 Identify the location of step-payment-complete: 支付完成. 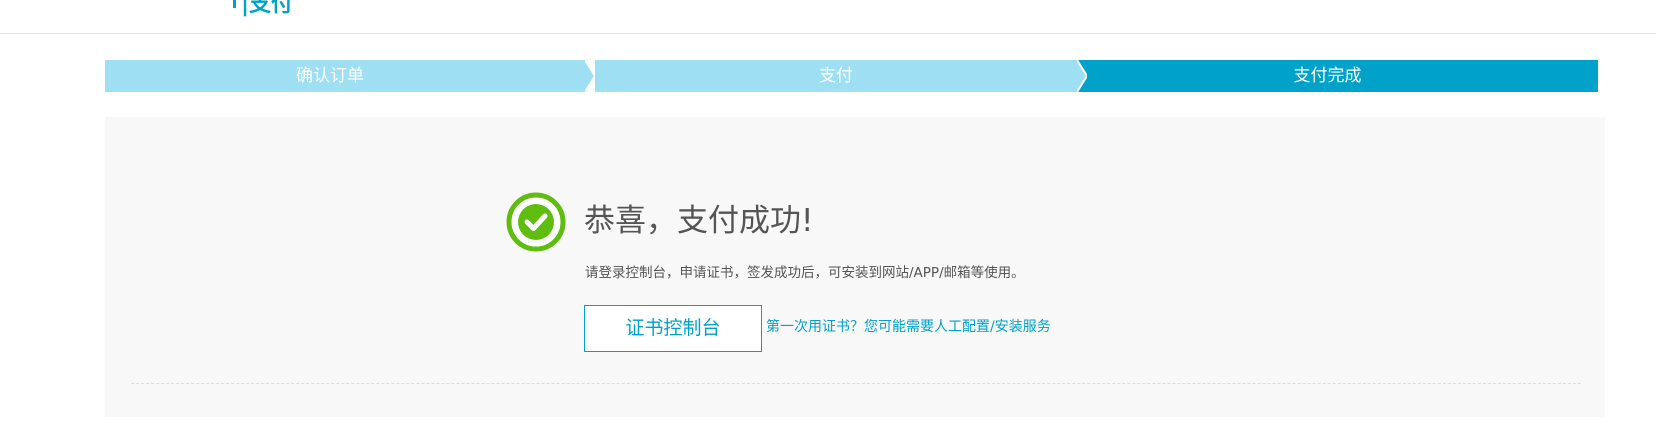
(1342, 76).